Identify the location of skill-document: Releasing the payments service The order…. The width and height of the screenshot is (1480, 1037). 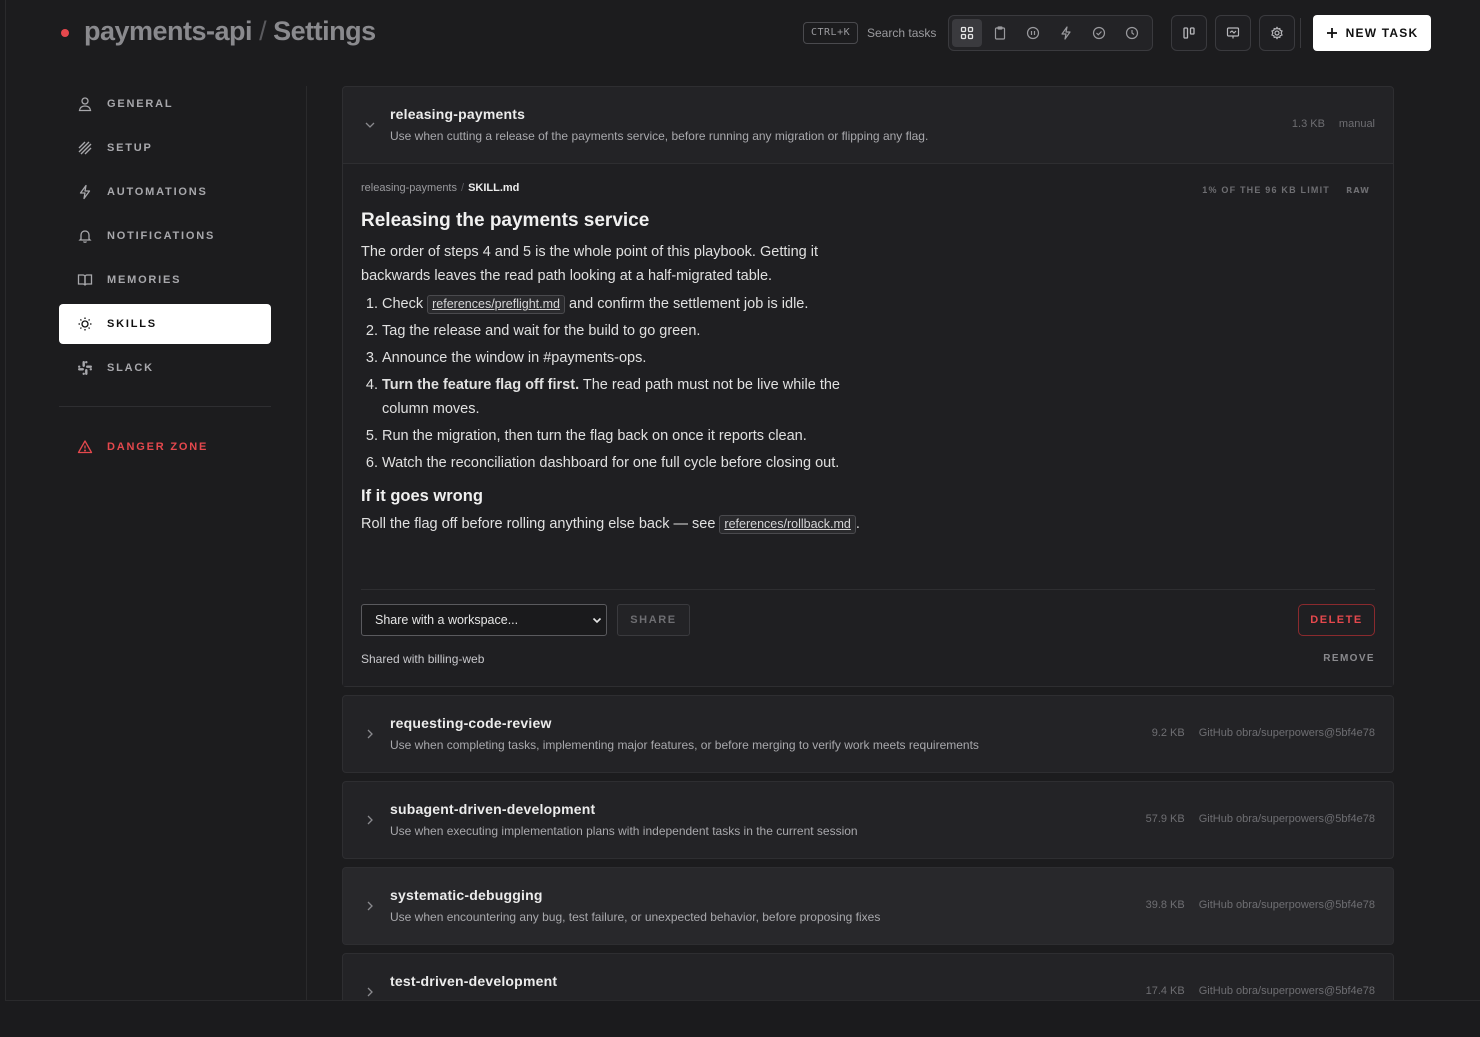
(621, 373).